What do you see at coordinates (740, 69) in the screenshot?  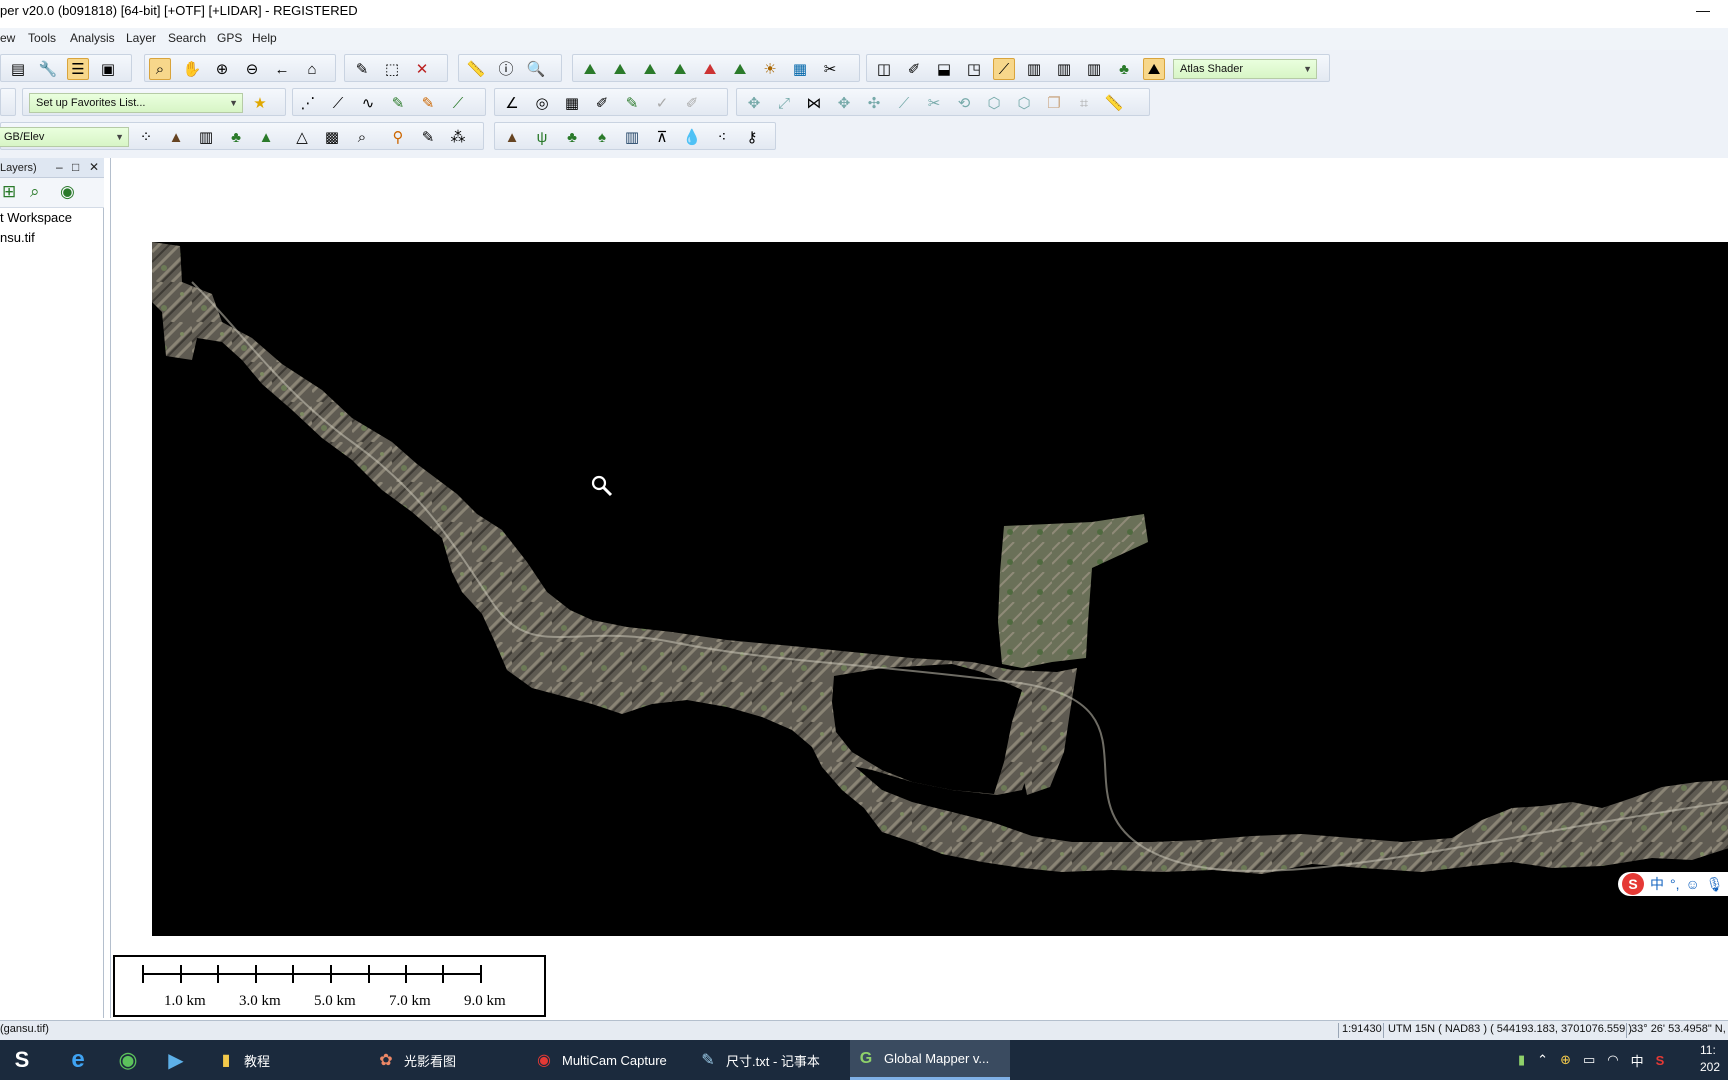 I see `volume-icon: ⛰` at bounding box center [740, 69].